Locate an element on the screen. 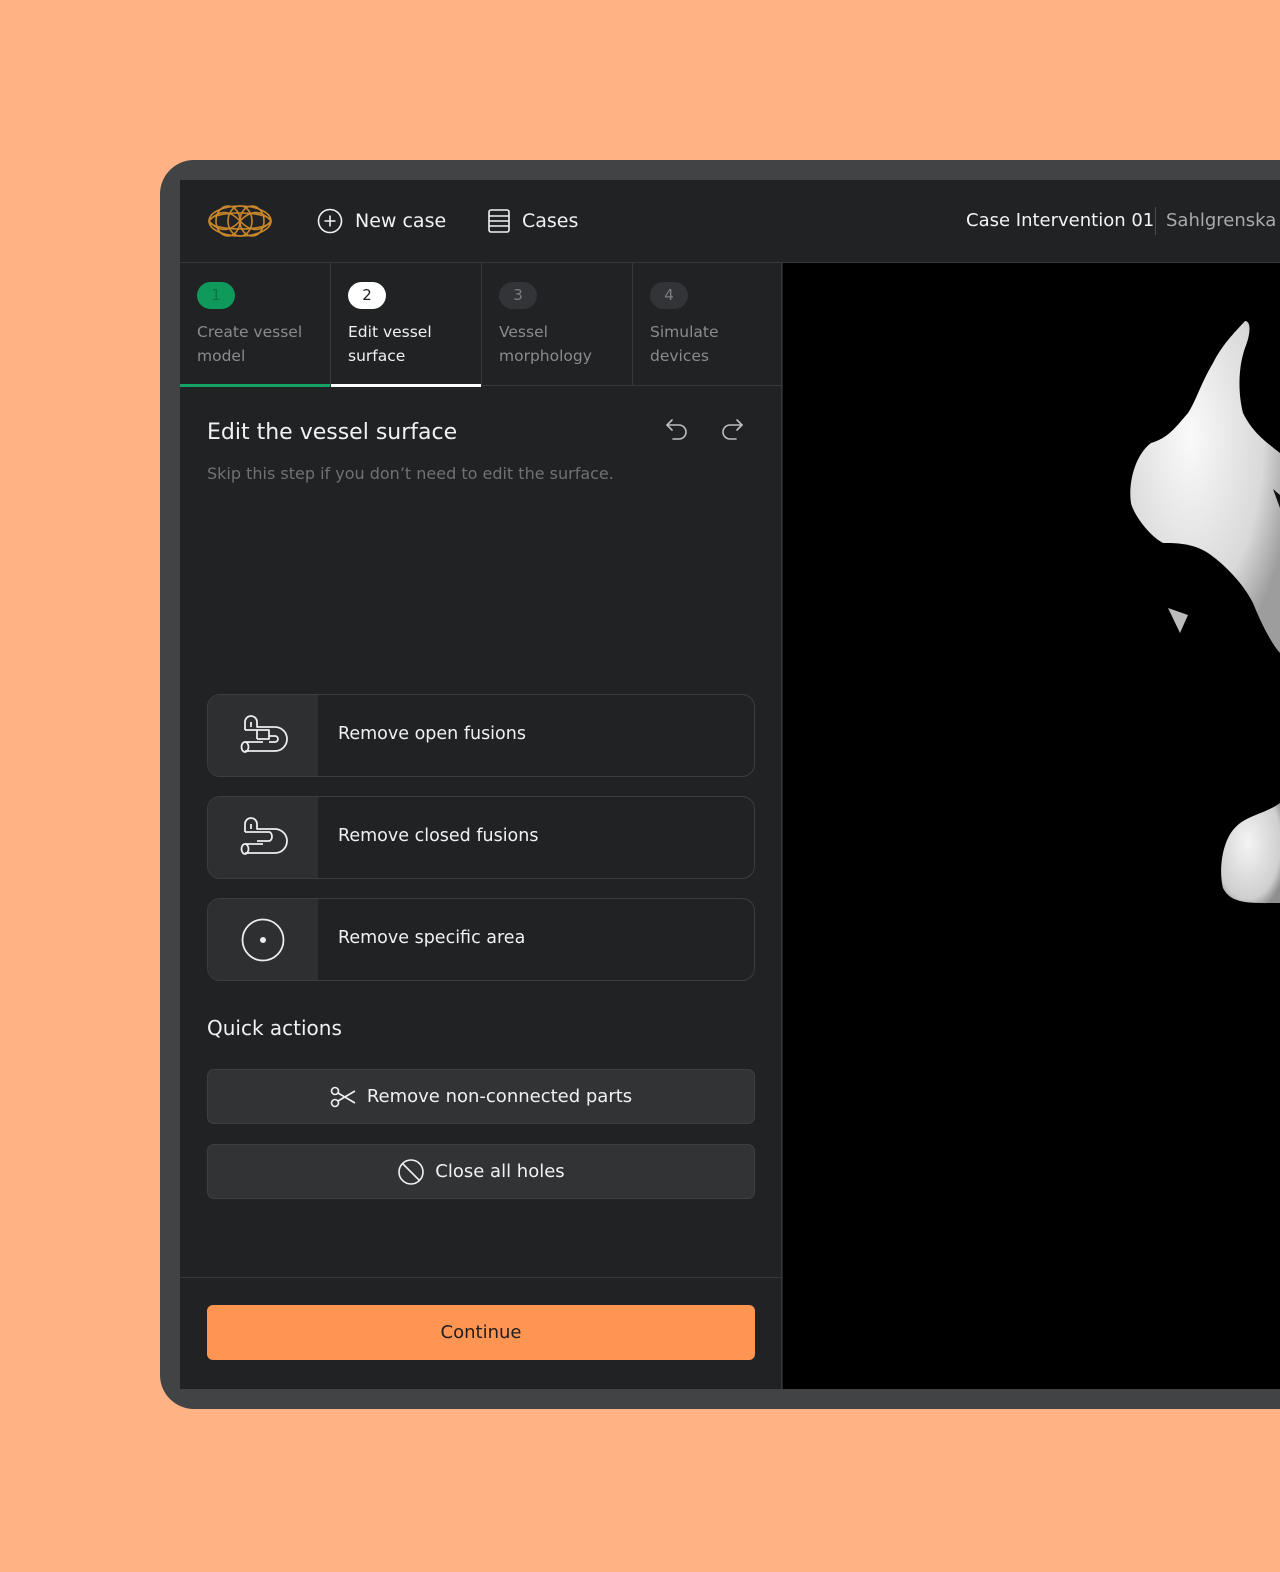 The width and height of the screenshot is (1280, 1572). quick-actions-title: Quick actions is located at coordinates (274, 1028).